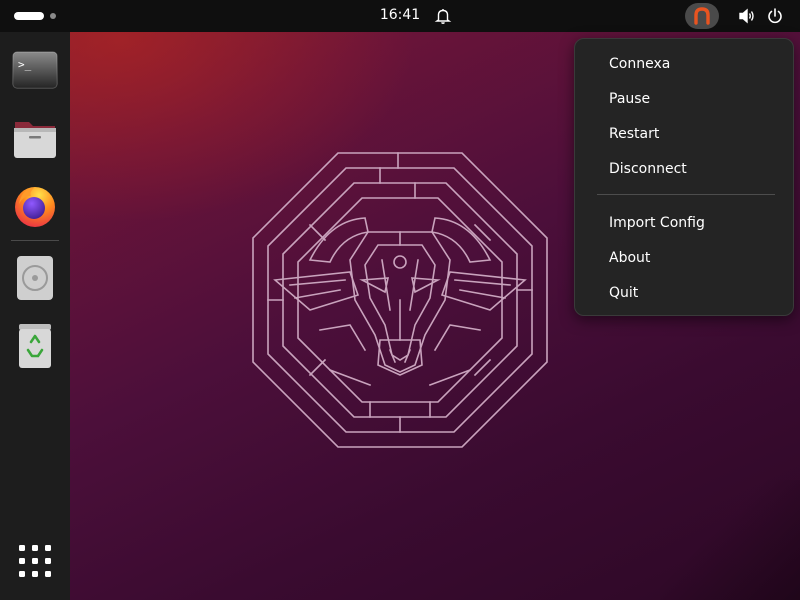 Image resolution: width=800 pixels, height=600 pixels. What do you see at coordinates (443, 16) in the screenshot?
I see `notification-bell-icon` at bounding box center [443, 16].